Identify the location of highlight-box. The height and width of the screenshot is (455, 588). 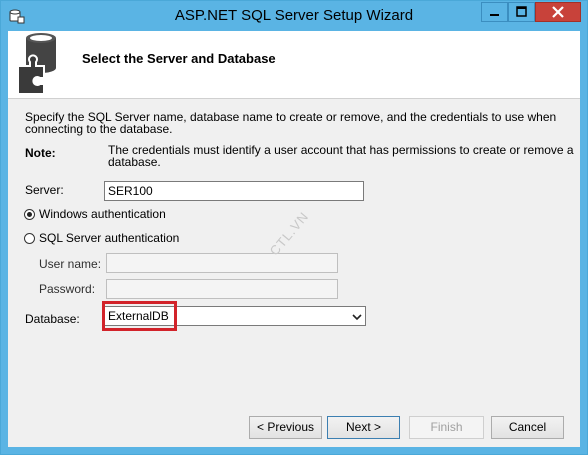
(139, 316).